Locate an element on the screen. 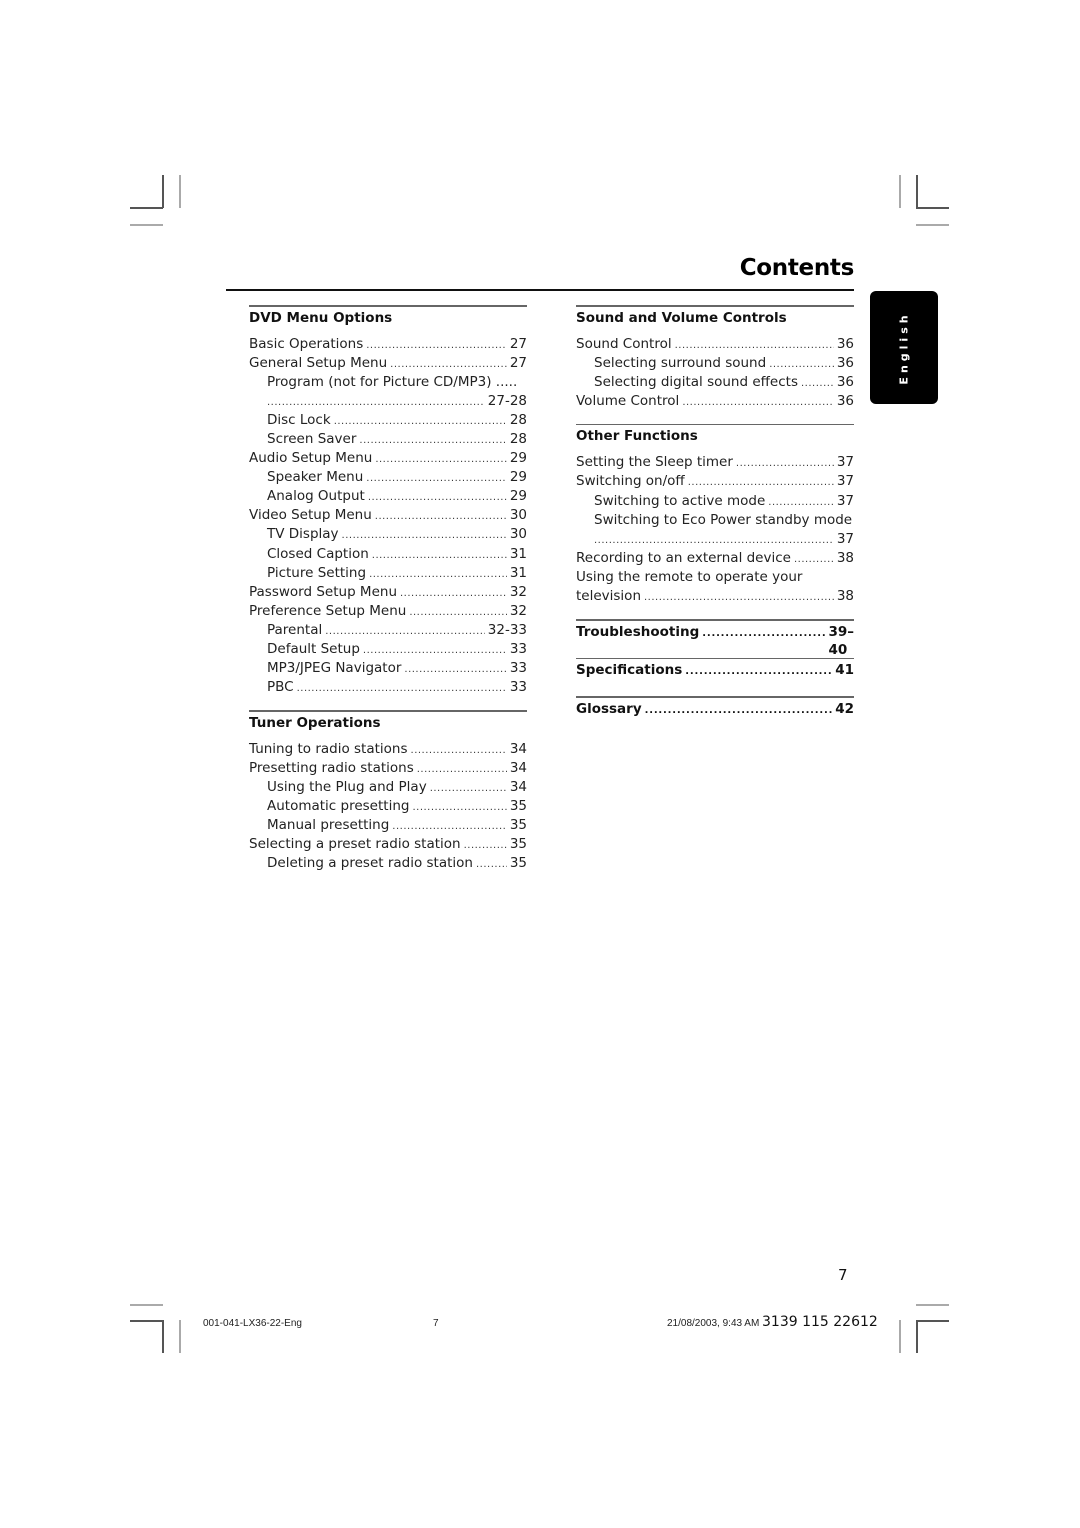 The image size is (1080, 1528). entry-label: Switching to active mode is located at coordinates (680, 500).